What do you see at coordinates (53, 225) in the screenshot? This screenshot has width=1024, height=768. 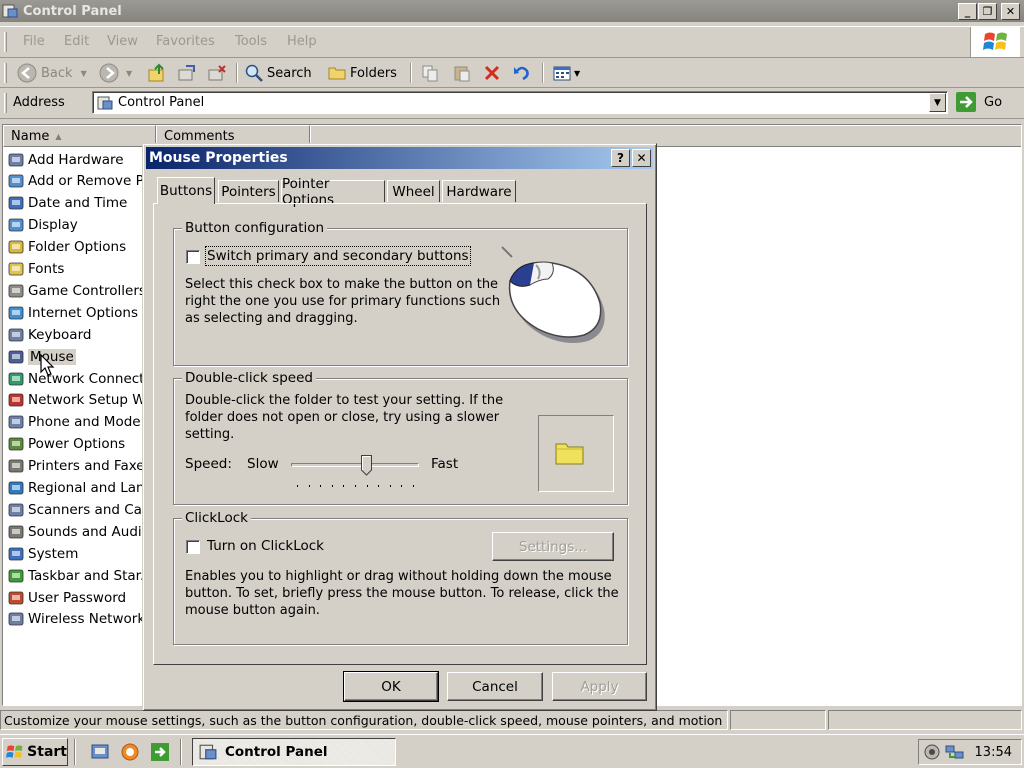 I see `list-item-label: Display` at bounding box center [53, 225].